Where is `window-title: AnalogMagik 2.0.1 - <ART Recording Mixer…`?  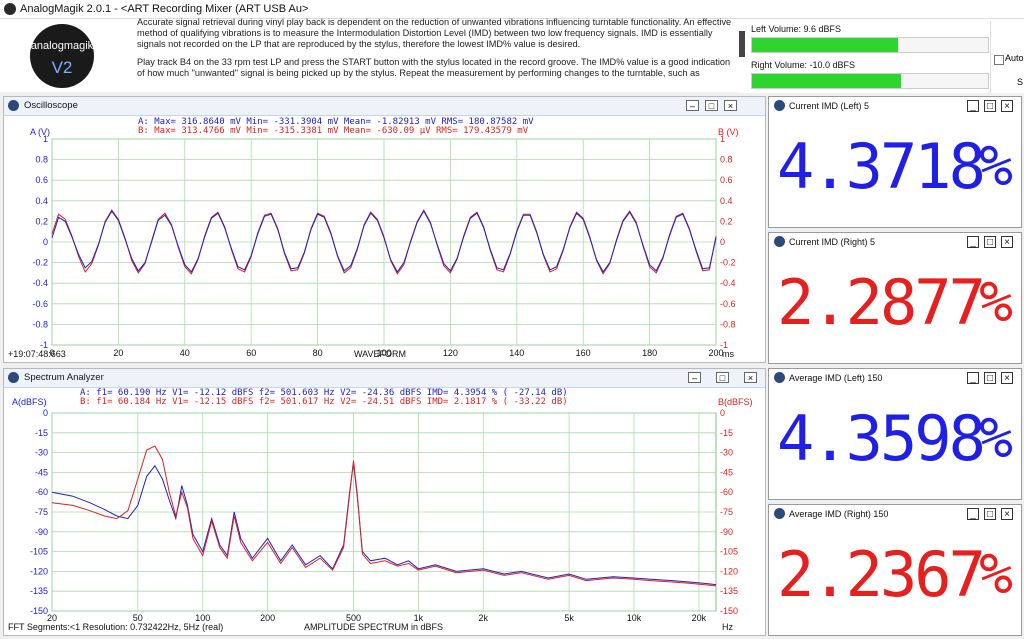 window-title: AnalogMagik 2.0.1 - <ART Recording Mixer… is located at coordinates (164, 9).